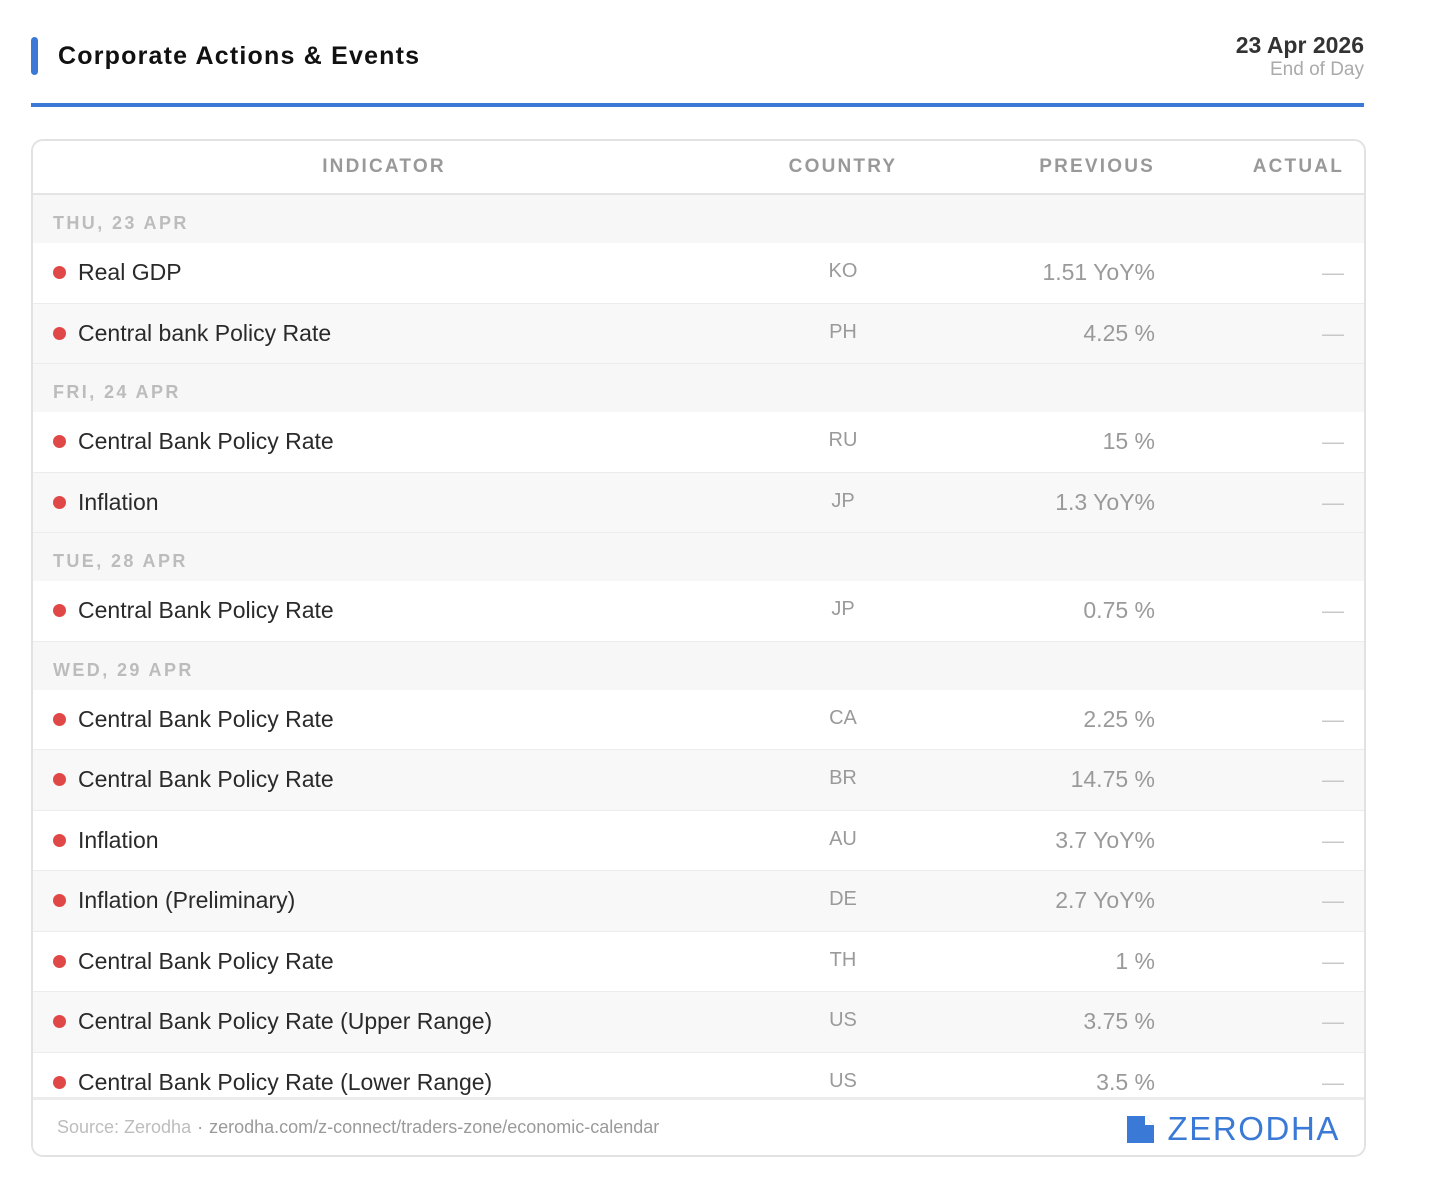 The width and height of the screenshot is (1456, 1194). I want to click on table-row: Central Bank Policy Rate BR 14.75 % —, so click(698, 780).